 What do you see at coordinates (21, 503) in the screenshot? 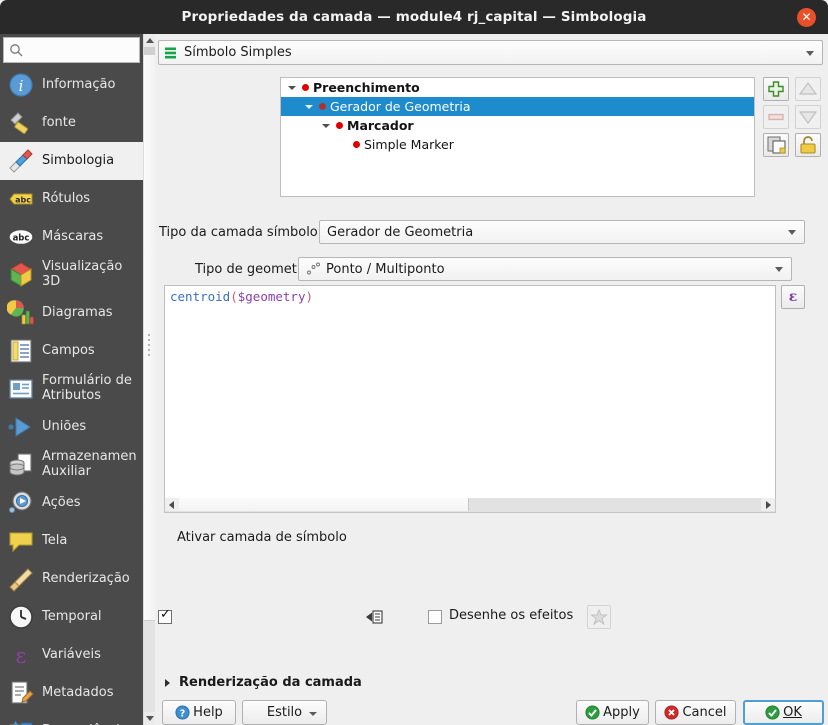
I see `actions-gear-icon` at bounding box center [21, 503].